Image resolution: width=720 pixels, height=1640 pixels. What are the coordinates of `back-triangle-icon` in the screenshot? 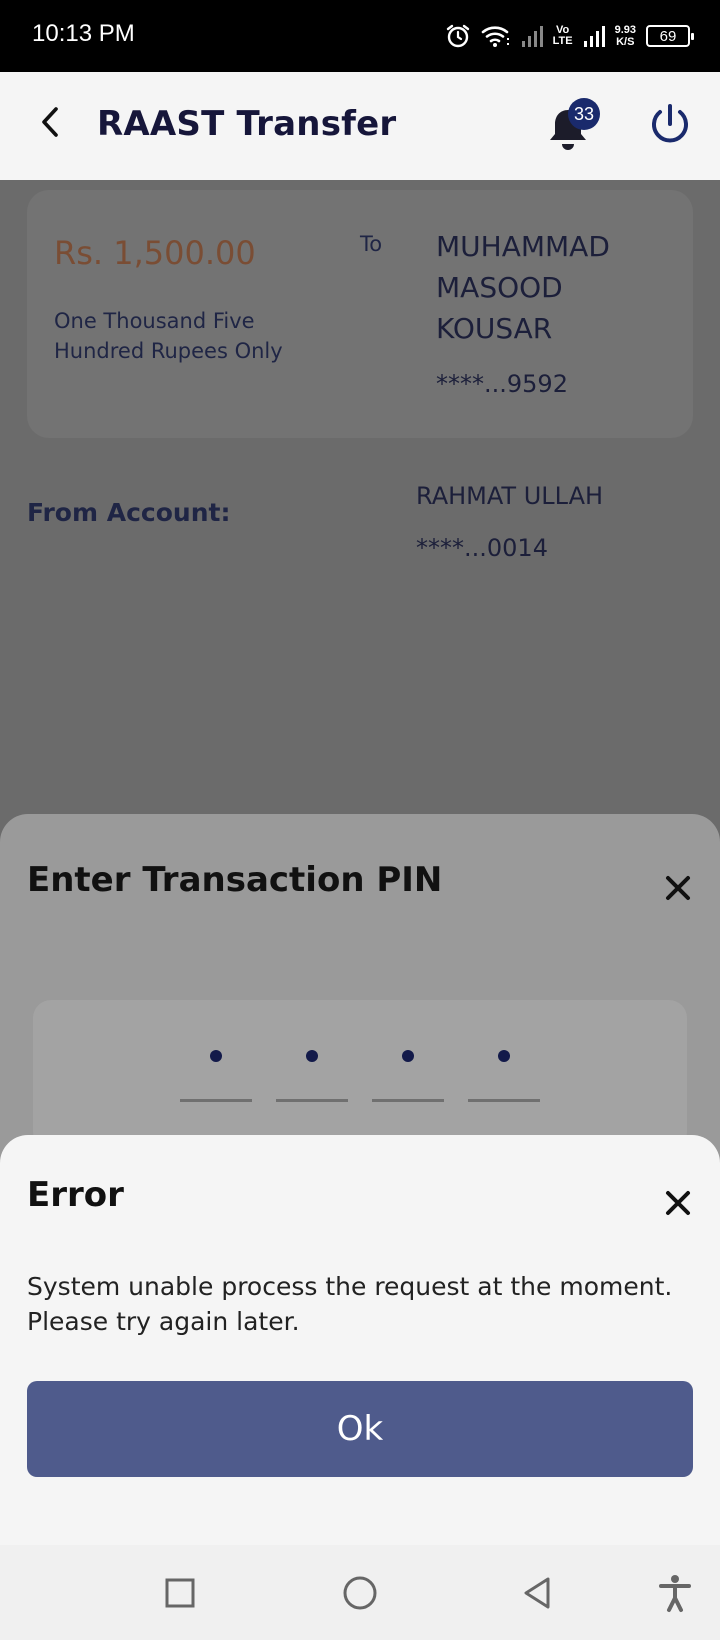 It's located at (537, 1593).